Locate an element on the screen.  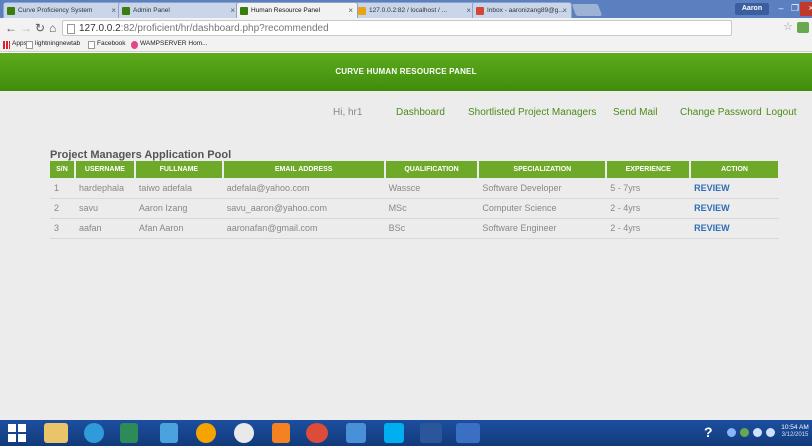
bookmark-lightningnewtab: lightningnewtab is located at coordinates (53, 44).